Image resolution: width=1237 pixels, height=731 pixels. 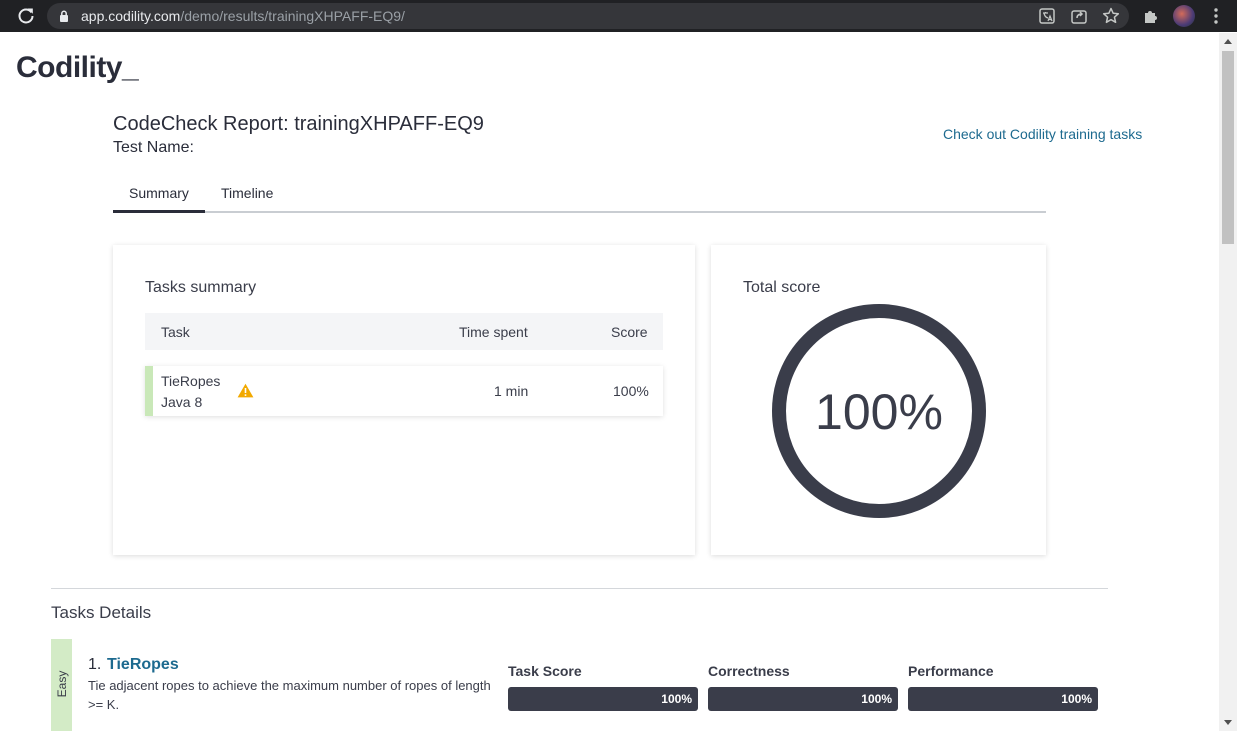 I want to click on total-score-value: 100%, so click(x=879, y=412).